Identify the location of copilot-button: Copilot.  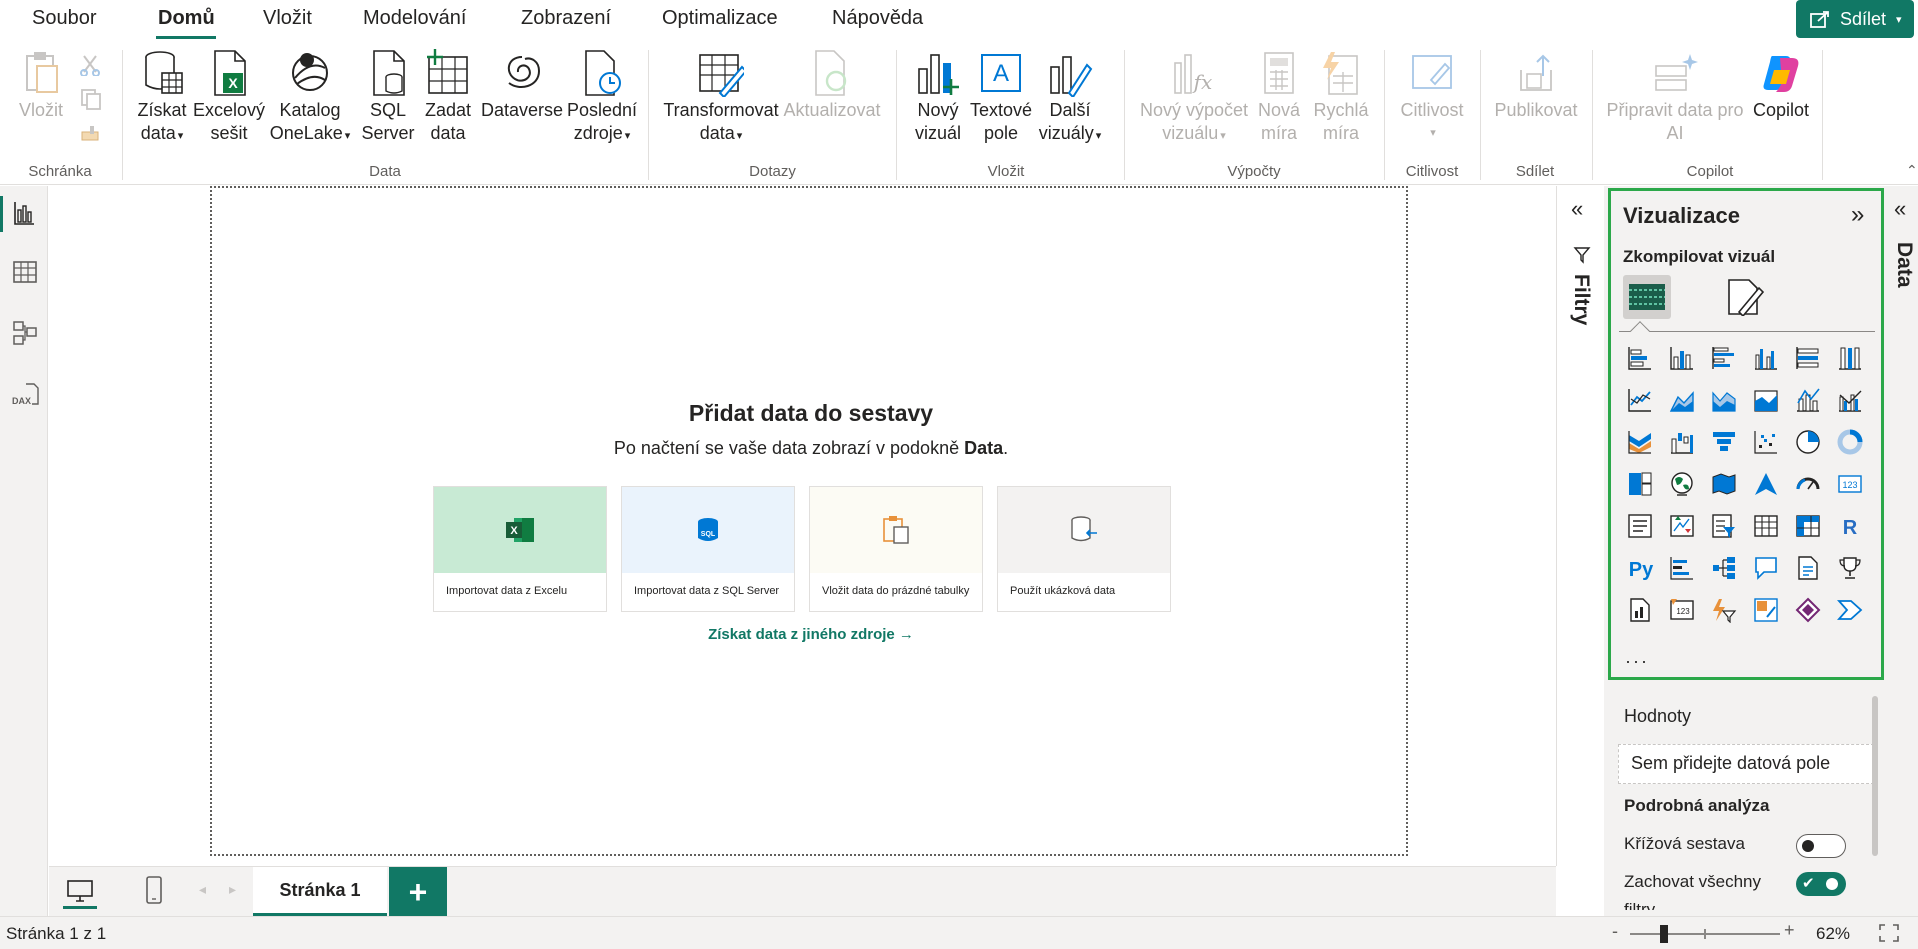
(1781, 85).